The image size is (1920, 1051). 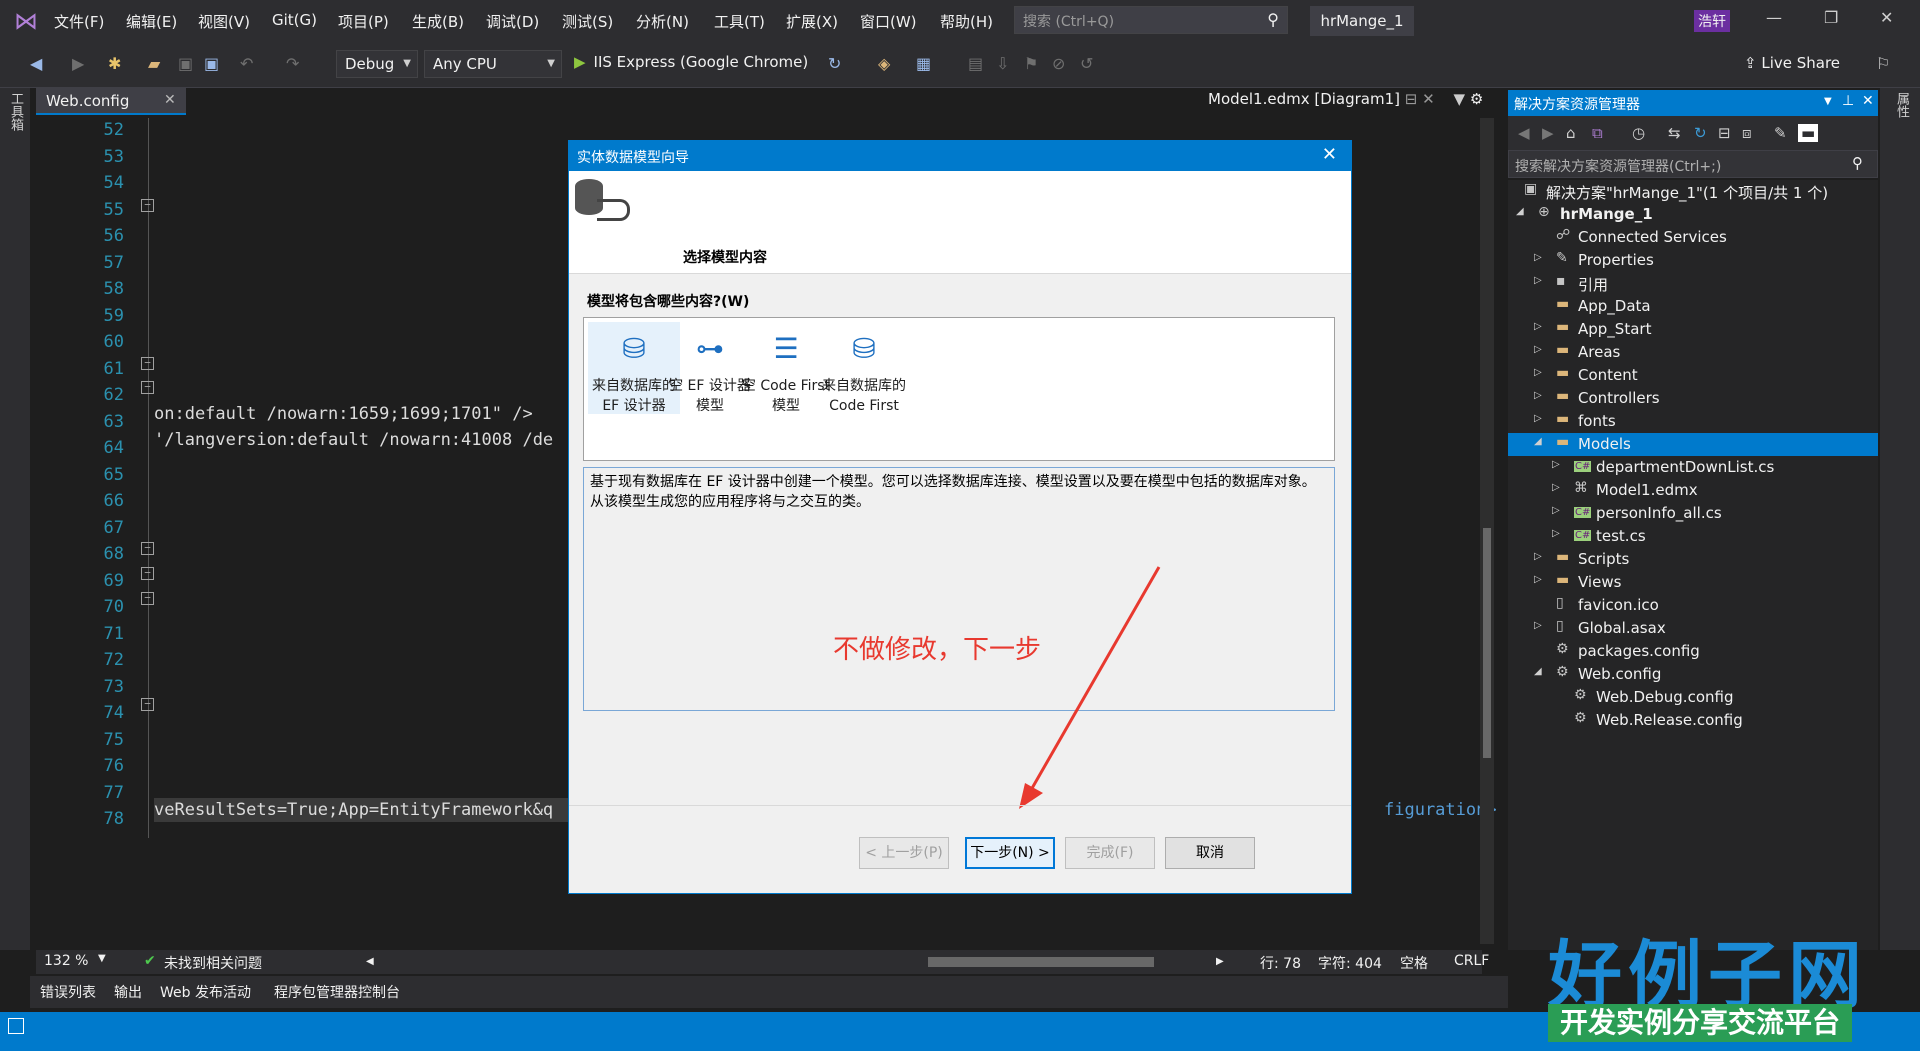 What do you see at coordinates (1700, 133) in the screenshot?
I see `refresh-icon: ↻` at bounding box center [1700, 133].